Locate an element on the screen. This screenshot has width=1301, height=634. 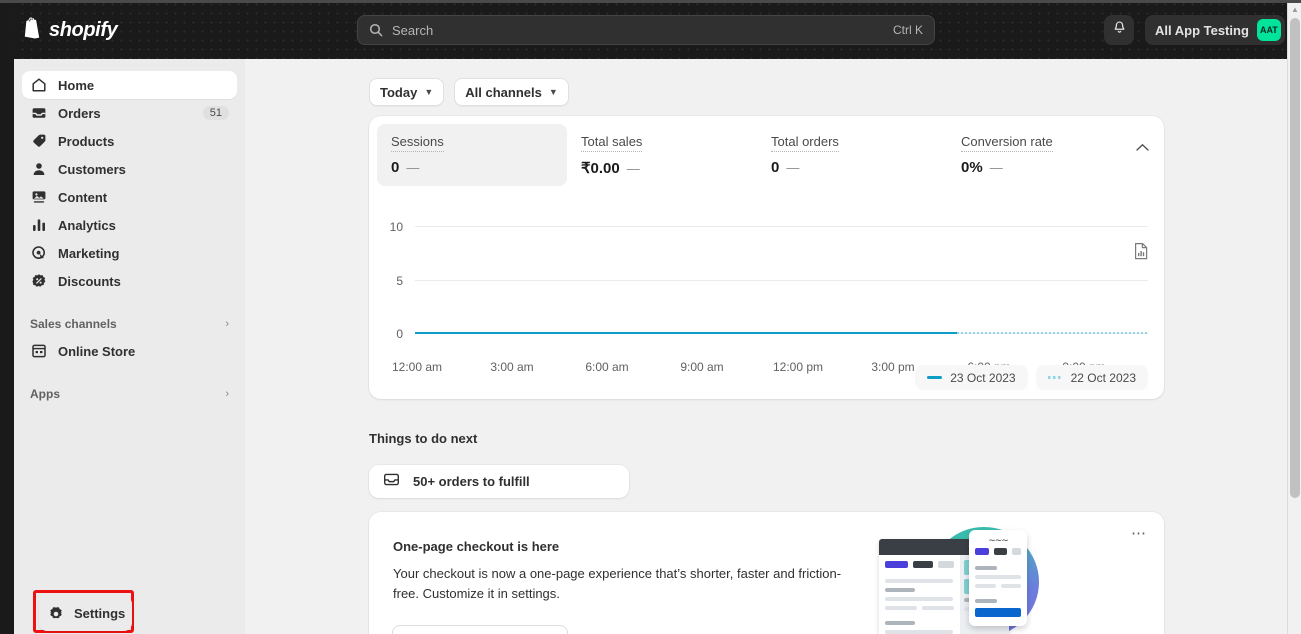
legend-item-current: 23 Oct 2023 is located at coordinates (971, 377).